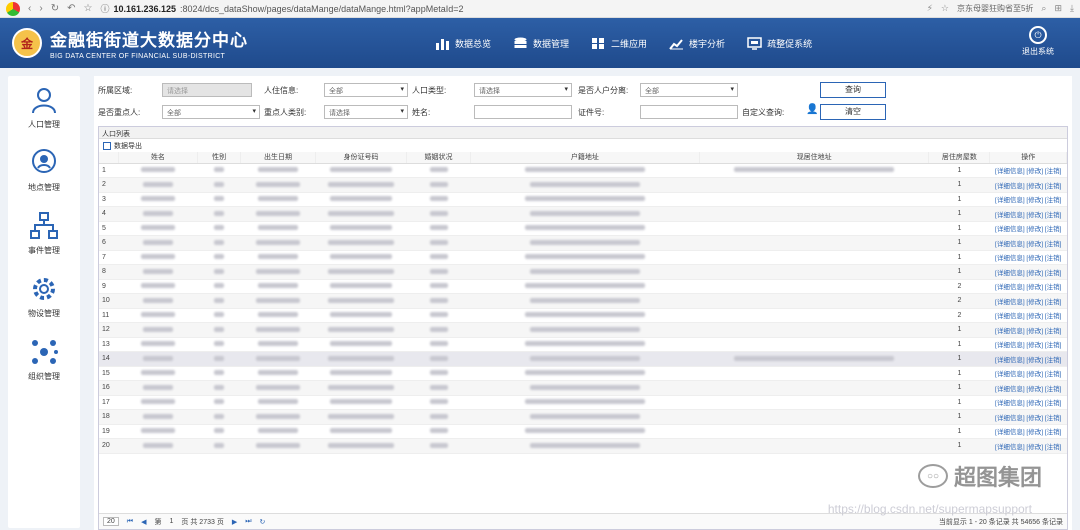  I want to click on sidebar-item-organization: 组织管理, so click(44, 359).